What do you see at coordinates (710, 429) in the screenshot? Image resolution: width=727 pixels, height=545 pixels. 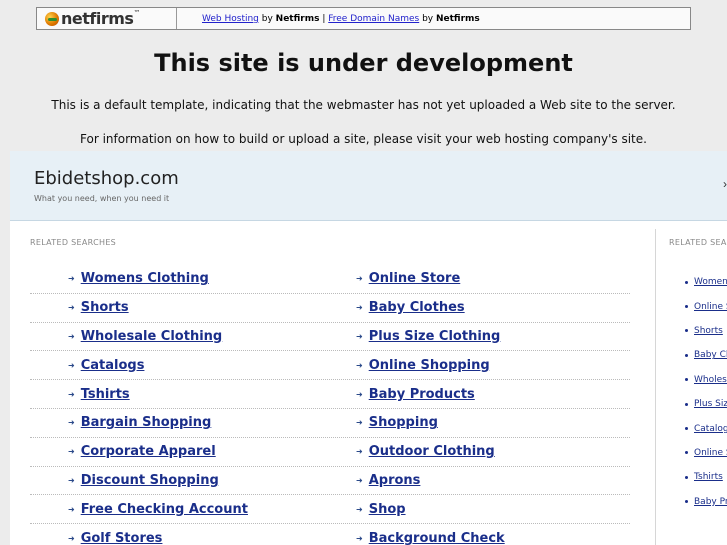 I see `side-related-link: Catalogs` at bounding box center [710, 429].